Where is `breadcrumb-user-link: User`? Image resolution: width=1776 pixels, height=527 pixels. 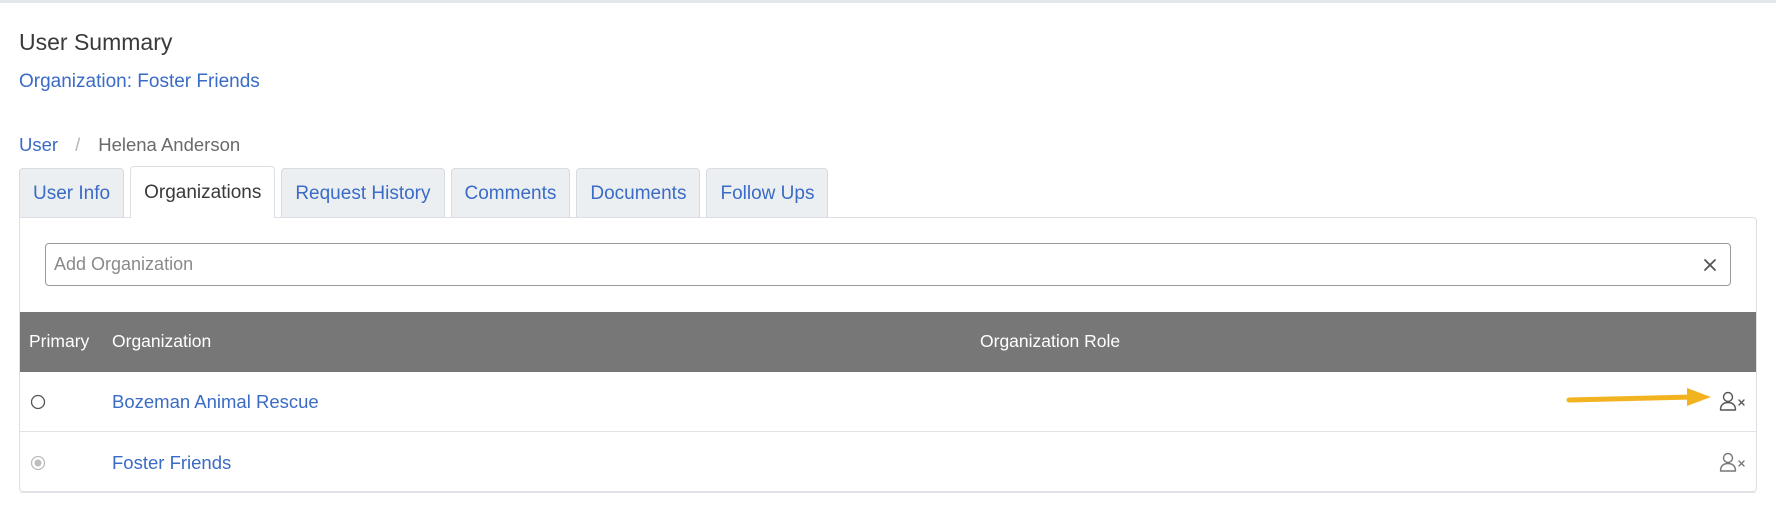 breadcrumb-user-link: User is located at coordinates (38, 145).